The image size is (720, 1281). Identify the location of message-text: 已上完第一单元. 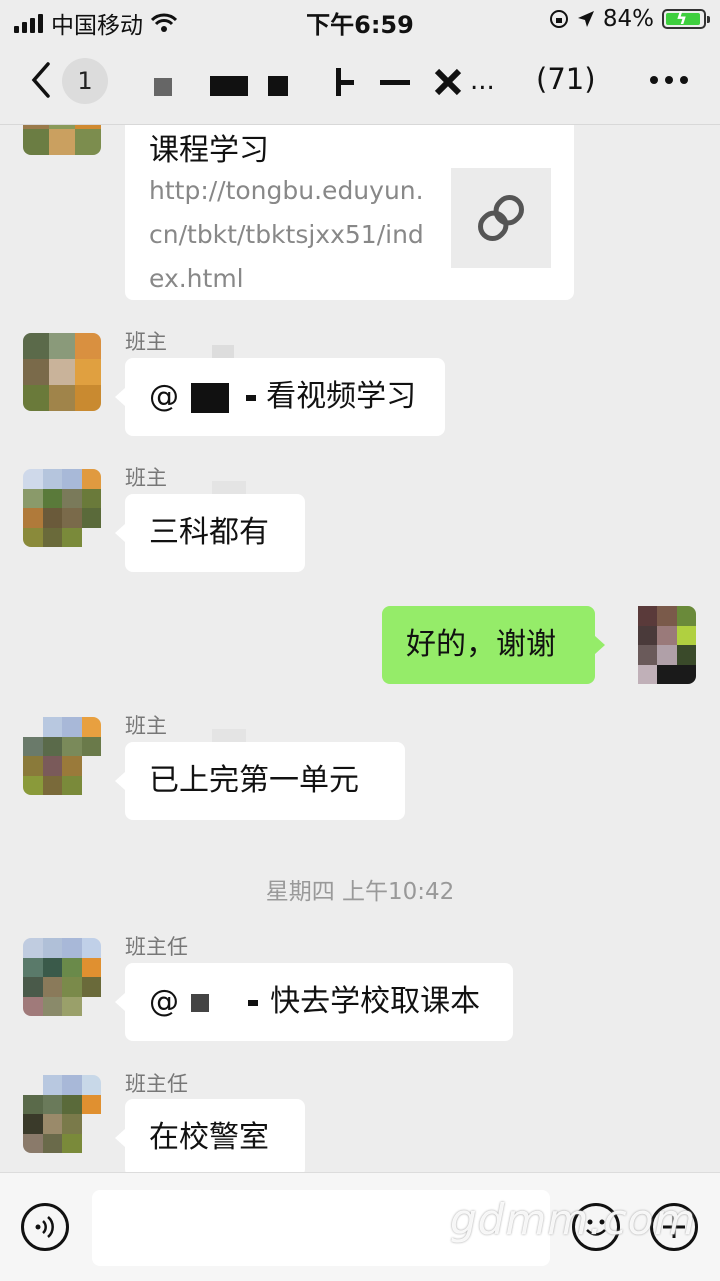
(254, 780).